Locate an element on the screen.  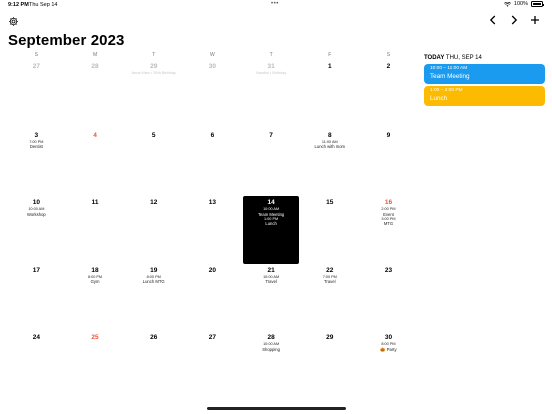
weekday-label: T is located at coordinates (154, 55).